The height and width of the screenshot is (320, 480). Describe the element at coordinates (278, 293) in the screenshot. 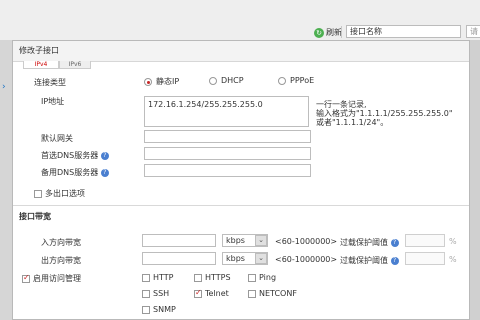

I see `access-netconf-label: NETCONF` at that location.